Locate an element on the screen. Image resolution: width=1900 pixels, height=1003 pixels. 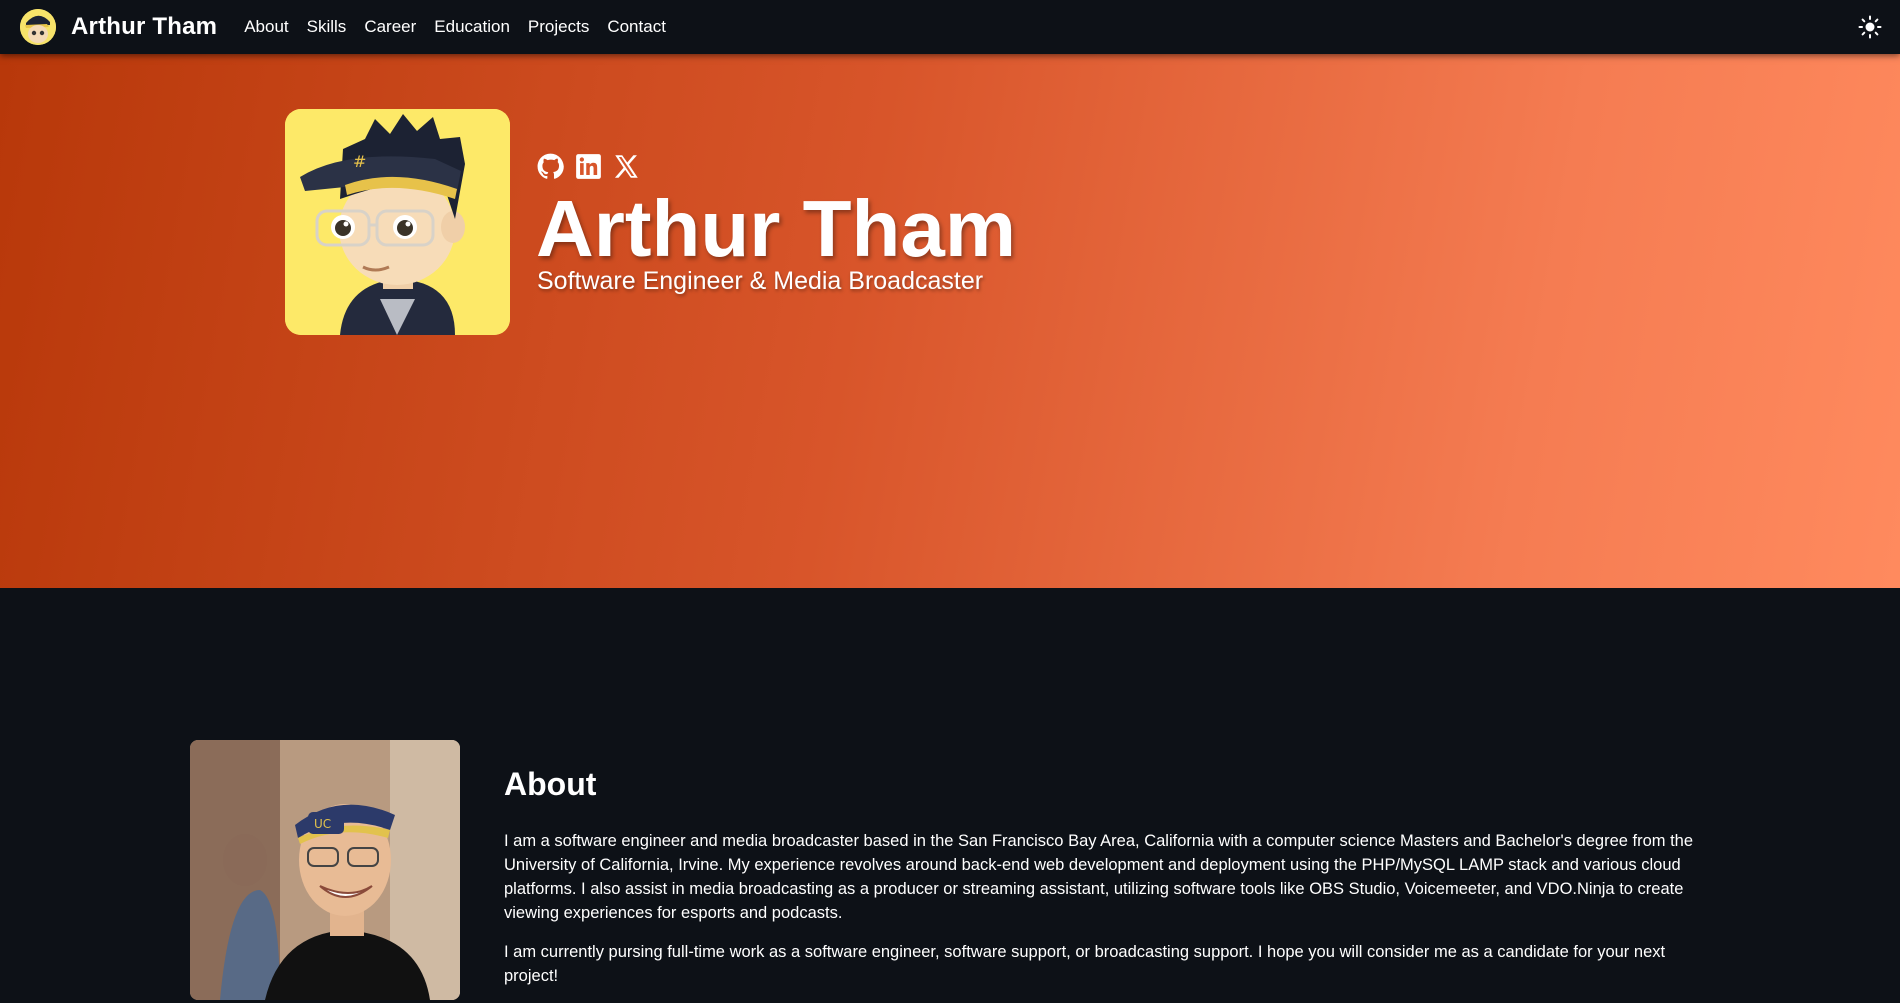
github-icon is located at coordinates (550, 166).